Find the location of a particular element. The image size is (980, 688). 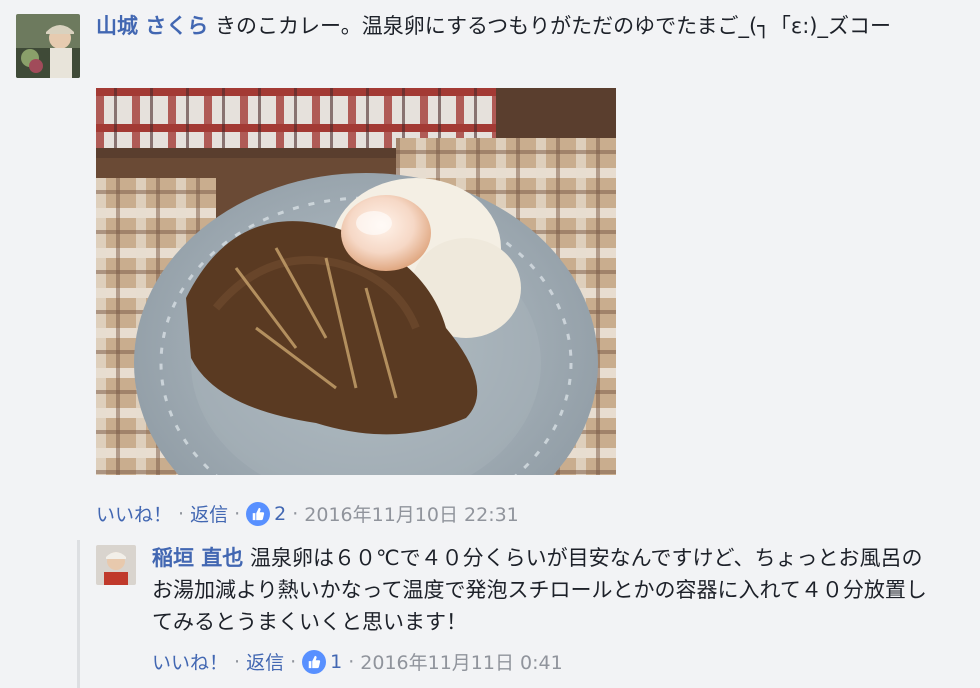

like-count-badge: 1 is located at coordinates (322, 661).